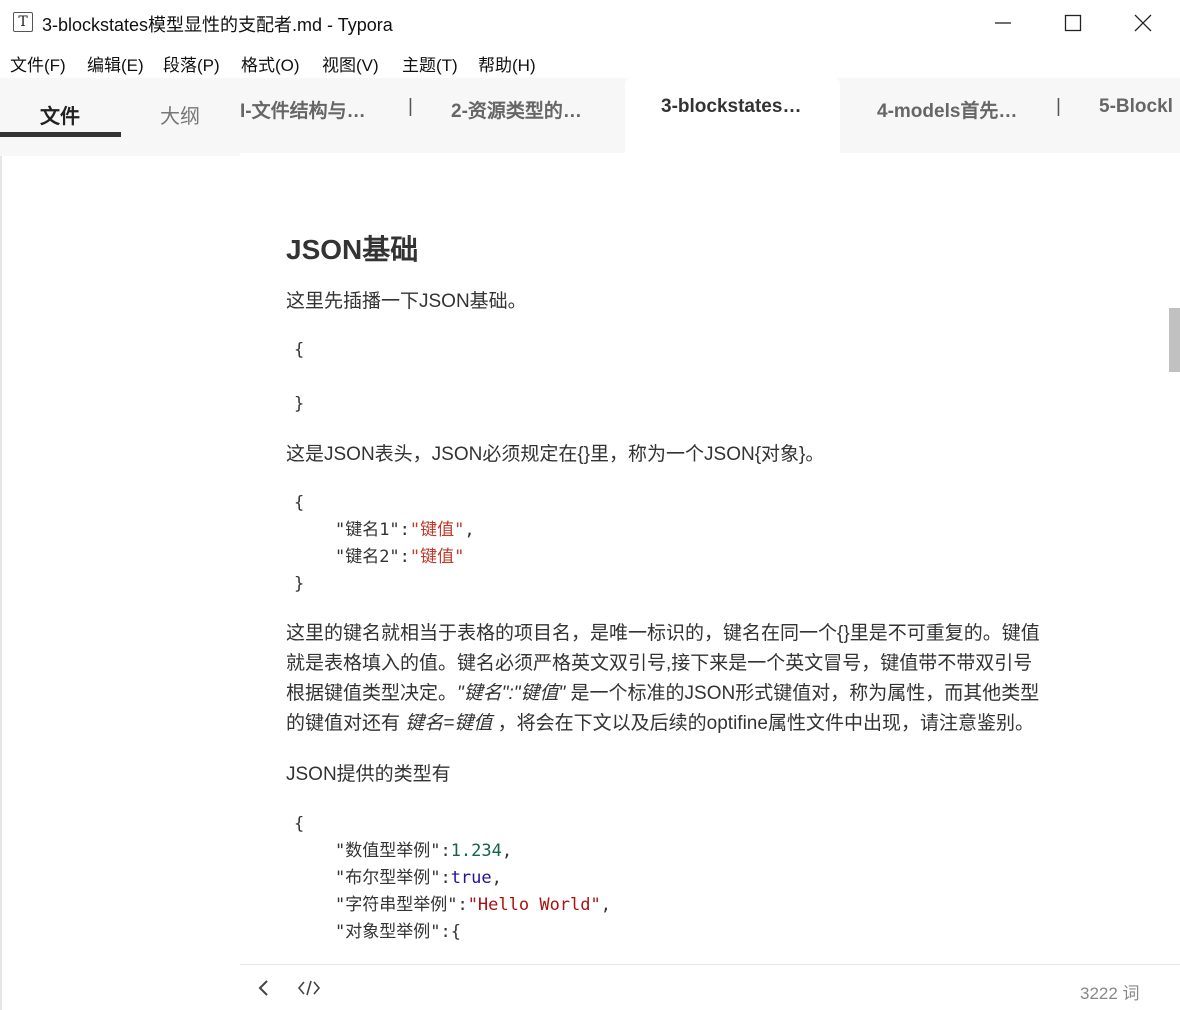  I want to click on code-block: { "键名1":"键值", "键名2":"键值" }, so click(384, 543).